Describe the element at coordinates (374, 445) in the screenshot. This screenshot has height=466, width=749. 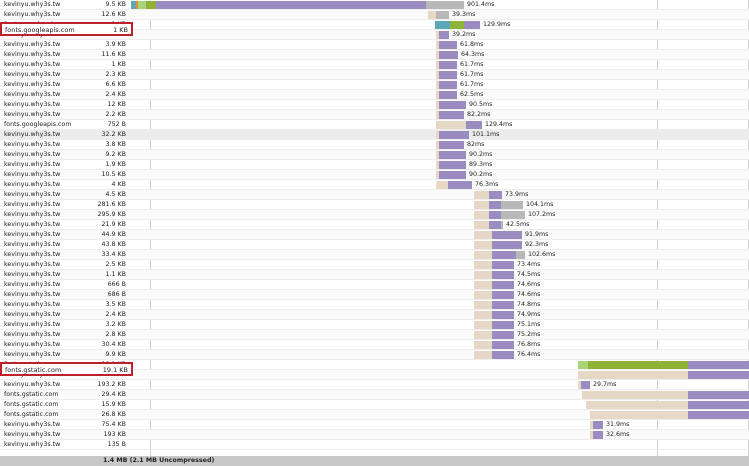
I see `request-row: kevinyu.why3s.tw 135 B` at that location.